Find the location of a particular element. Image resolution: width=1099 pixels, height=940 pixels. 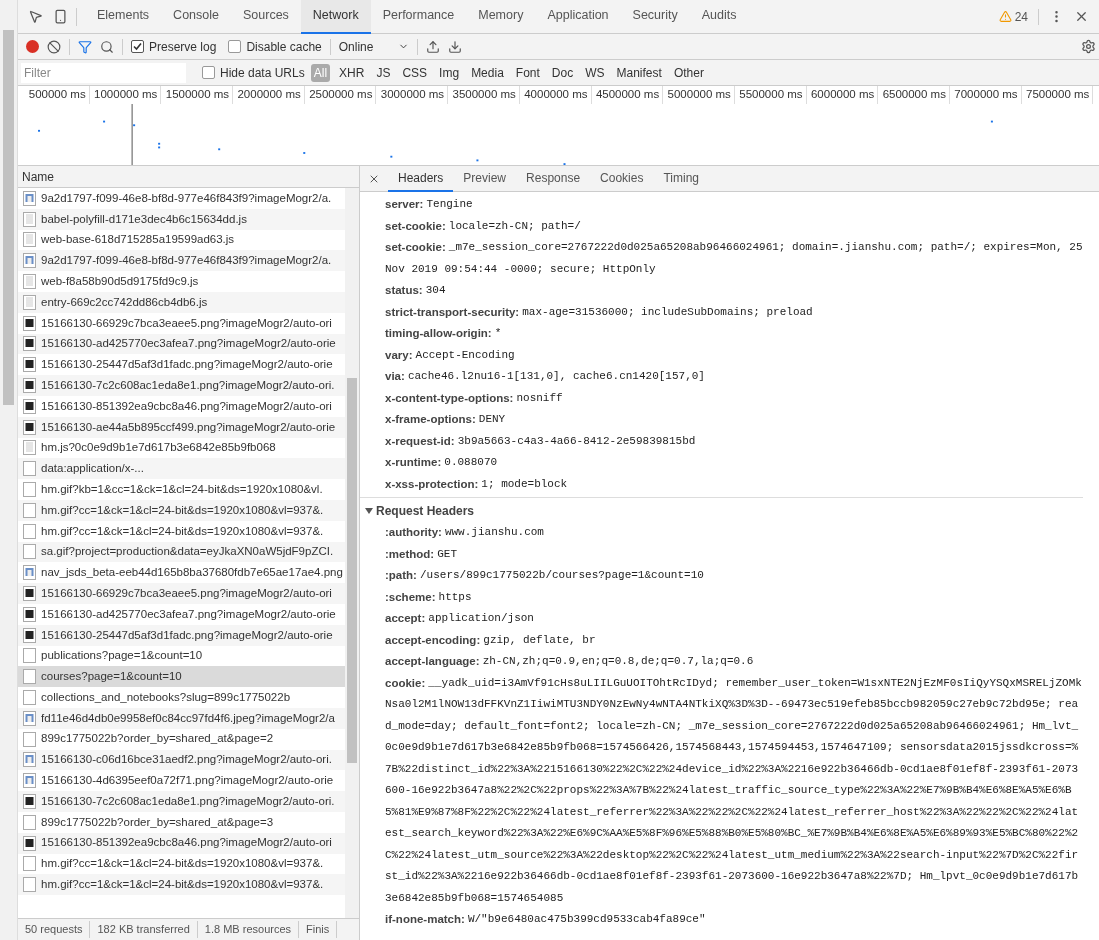

type-filter: Other is located at coordinates (688, 72).